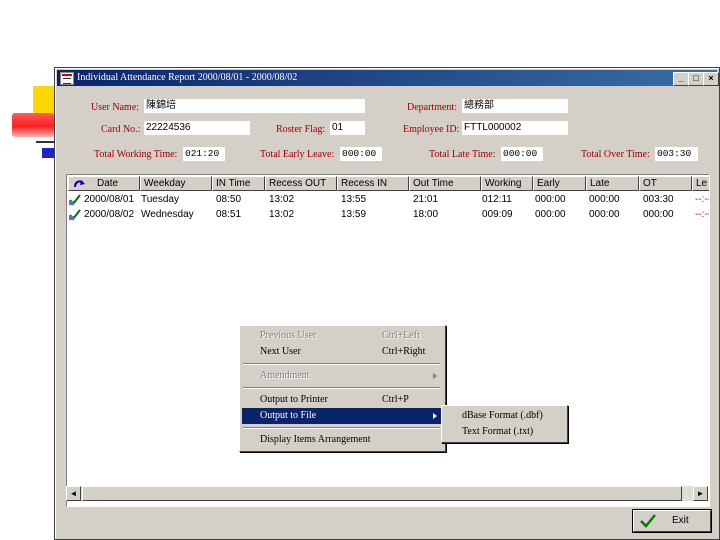 This screenshot has width=720, height=540. What do you see at coordinates (342, 376) in the screenshot?
I see `menu-item-amendment: Amendment` at bounding box center [342, 376].